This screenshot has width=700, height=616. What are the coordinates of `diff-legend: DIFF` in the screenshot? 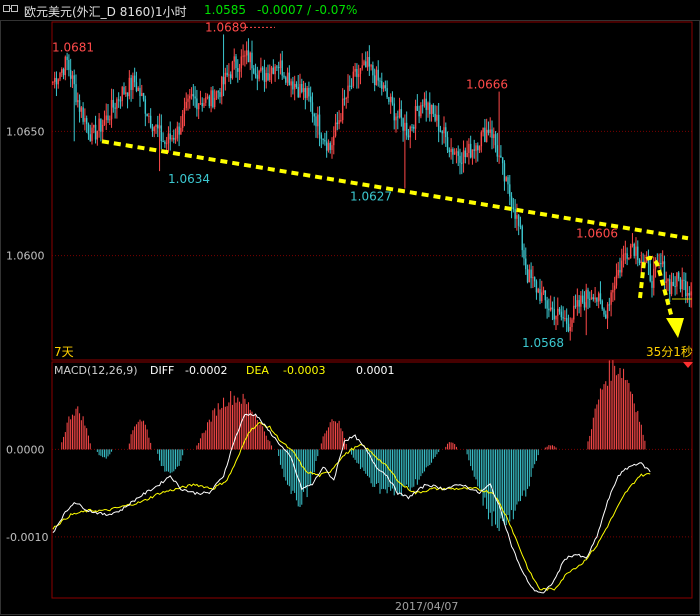 It's located at (162, 370).